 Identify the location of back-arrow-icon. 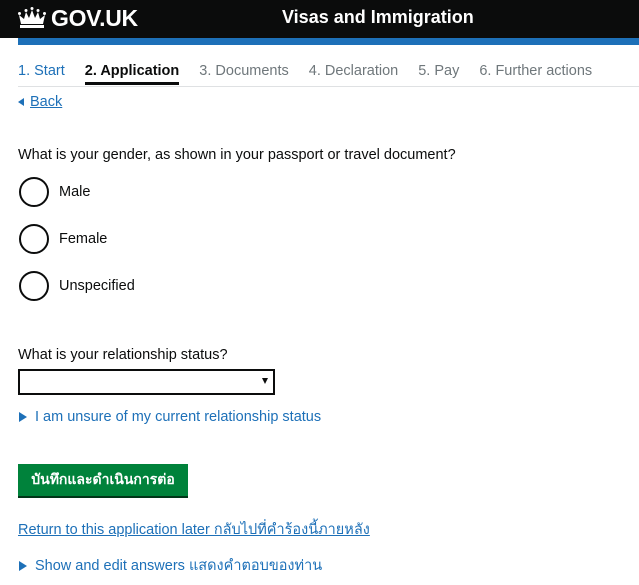
(21, 102).